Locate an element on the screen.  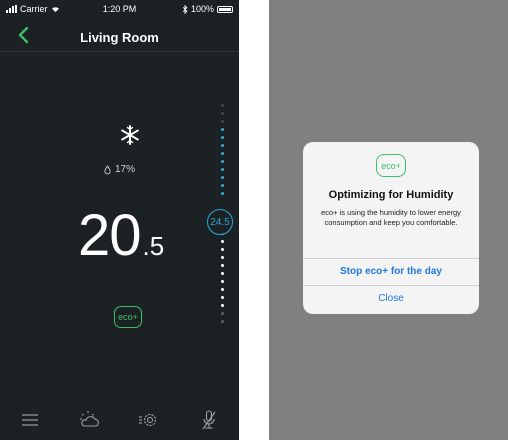
battery-percent: 100% is located at coordinates (202, 9).